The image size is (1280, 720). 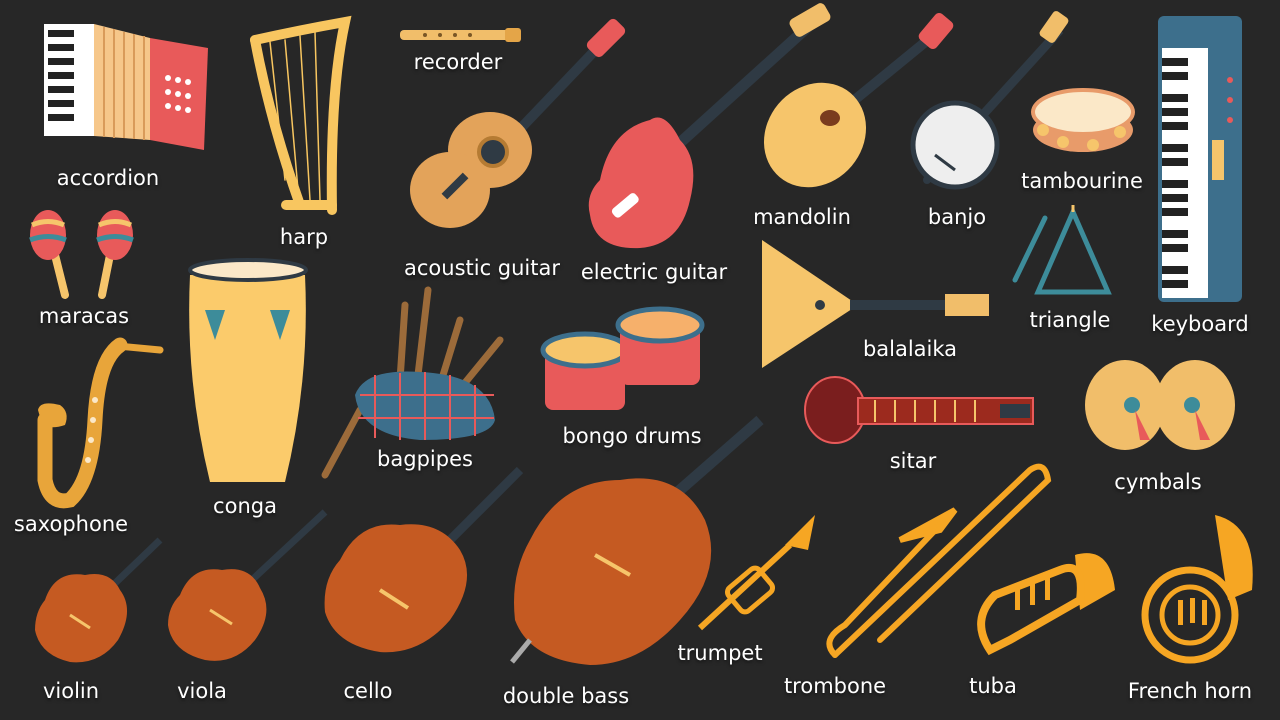 I want to click on triangle-illustration, so click(x=1062, y=250).